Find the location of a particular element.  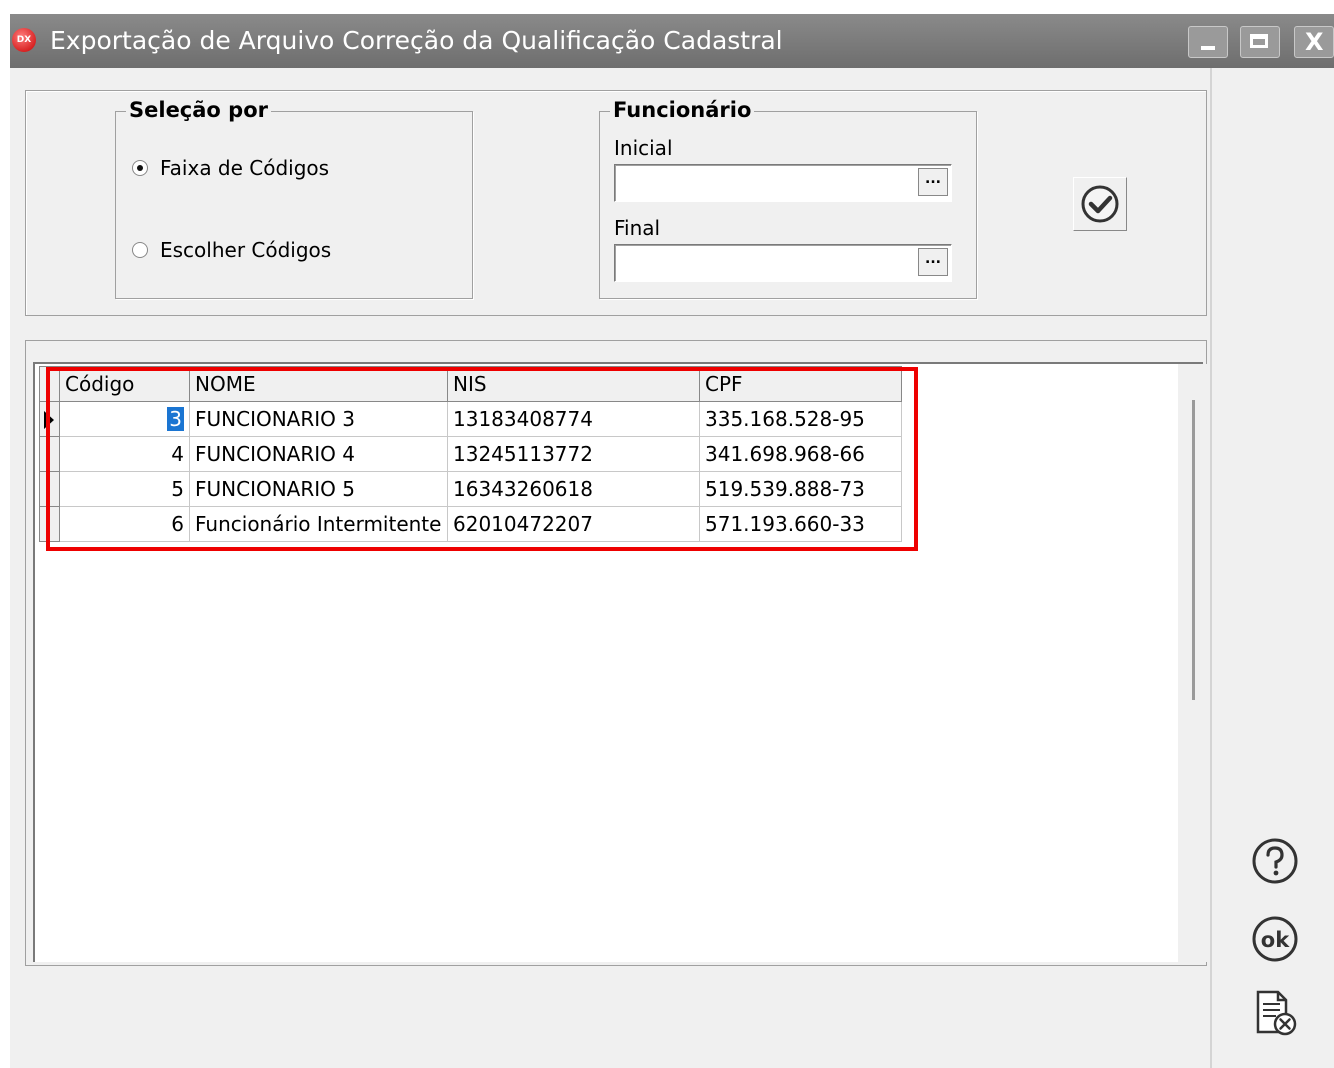

ok-label: ok is located at coordinates (1275, 940).